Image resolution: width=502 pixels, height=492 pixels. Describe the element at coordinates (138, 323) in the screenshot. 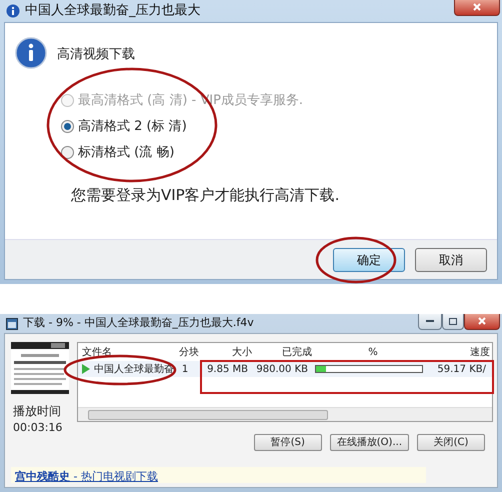

I see `window-title: 下载 - 9% - 中国人全球最勤奋_压力也最大.f4v` at that location.